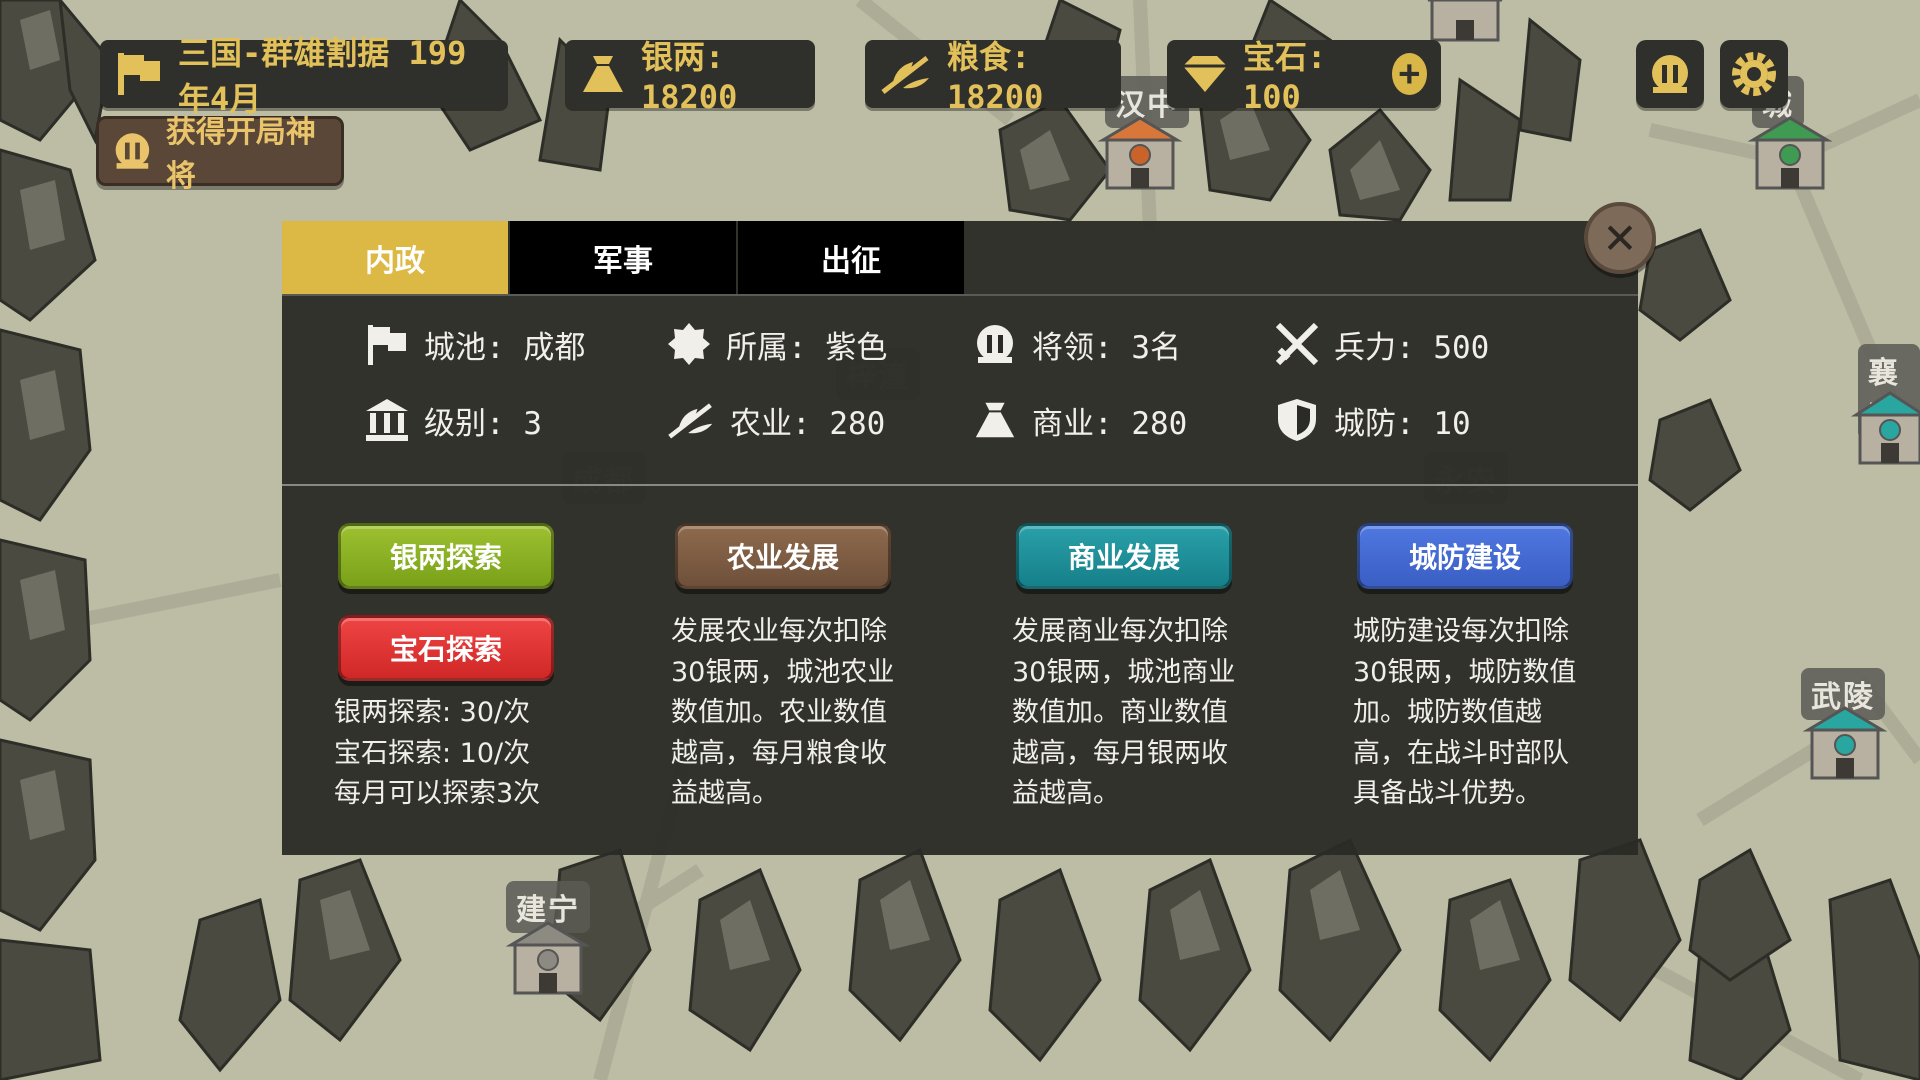 This screenshot has height=1080, width=1920. I want to click on gem-icon, so click(1205, 74).